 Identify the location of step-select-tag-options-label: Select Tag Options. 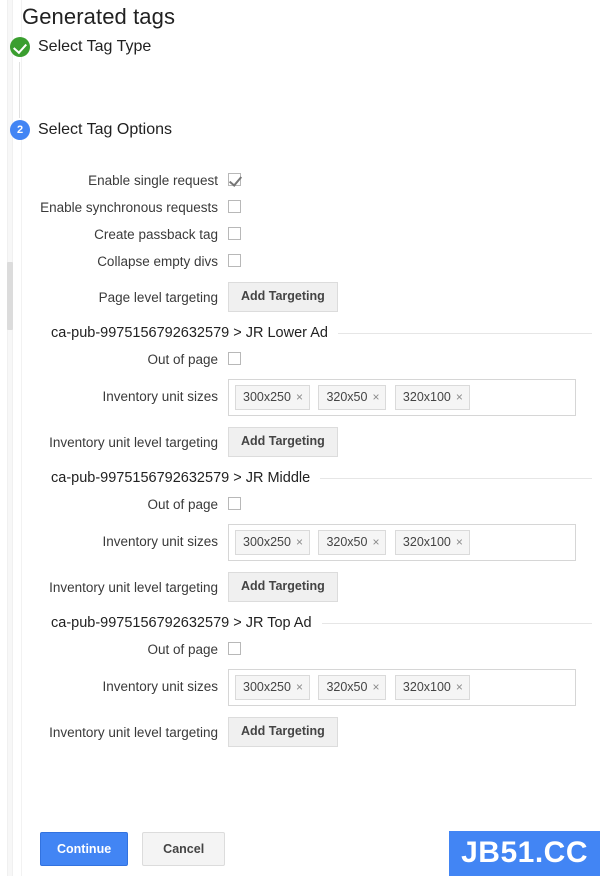
(105, 129).